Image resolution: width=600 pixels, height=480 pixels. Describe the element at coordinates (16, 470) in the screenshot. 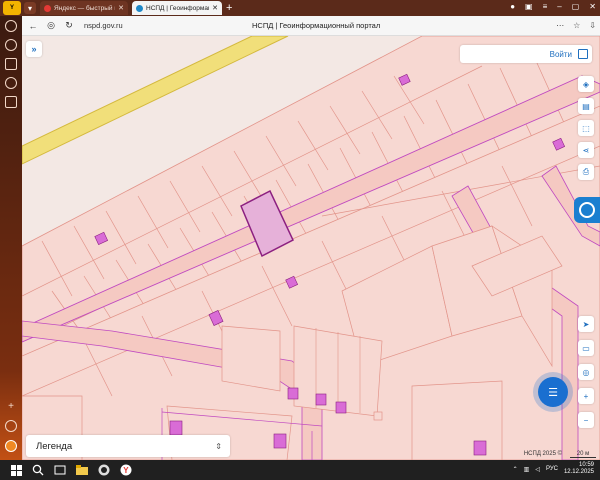

I see `windows-start-icon` at that location.